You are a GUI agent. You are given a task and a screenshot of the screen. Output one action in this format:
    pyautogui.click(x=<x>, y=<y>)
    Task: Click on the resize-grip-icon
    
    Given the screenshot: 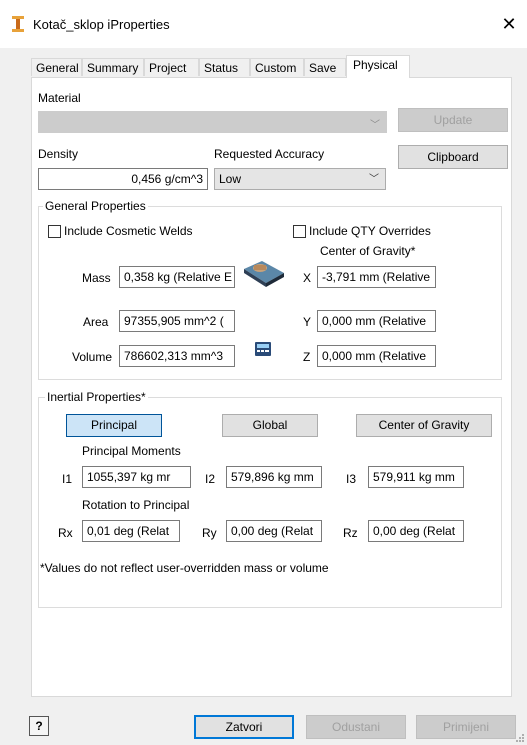 What is the action you would take?
    pyautogui.click(x=520, y=738)
    